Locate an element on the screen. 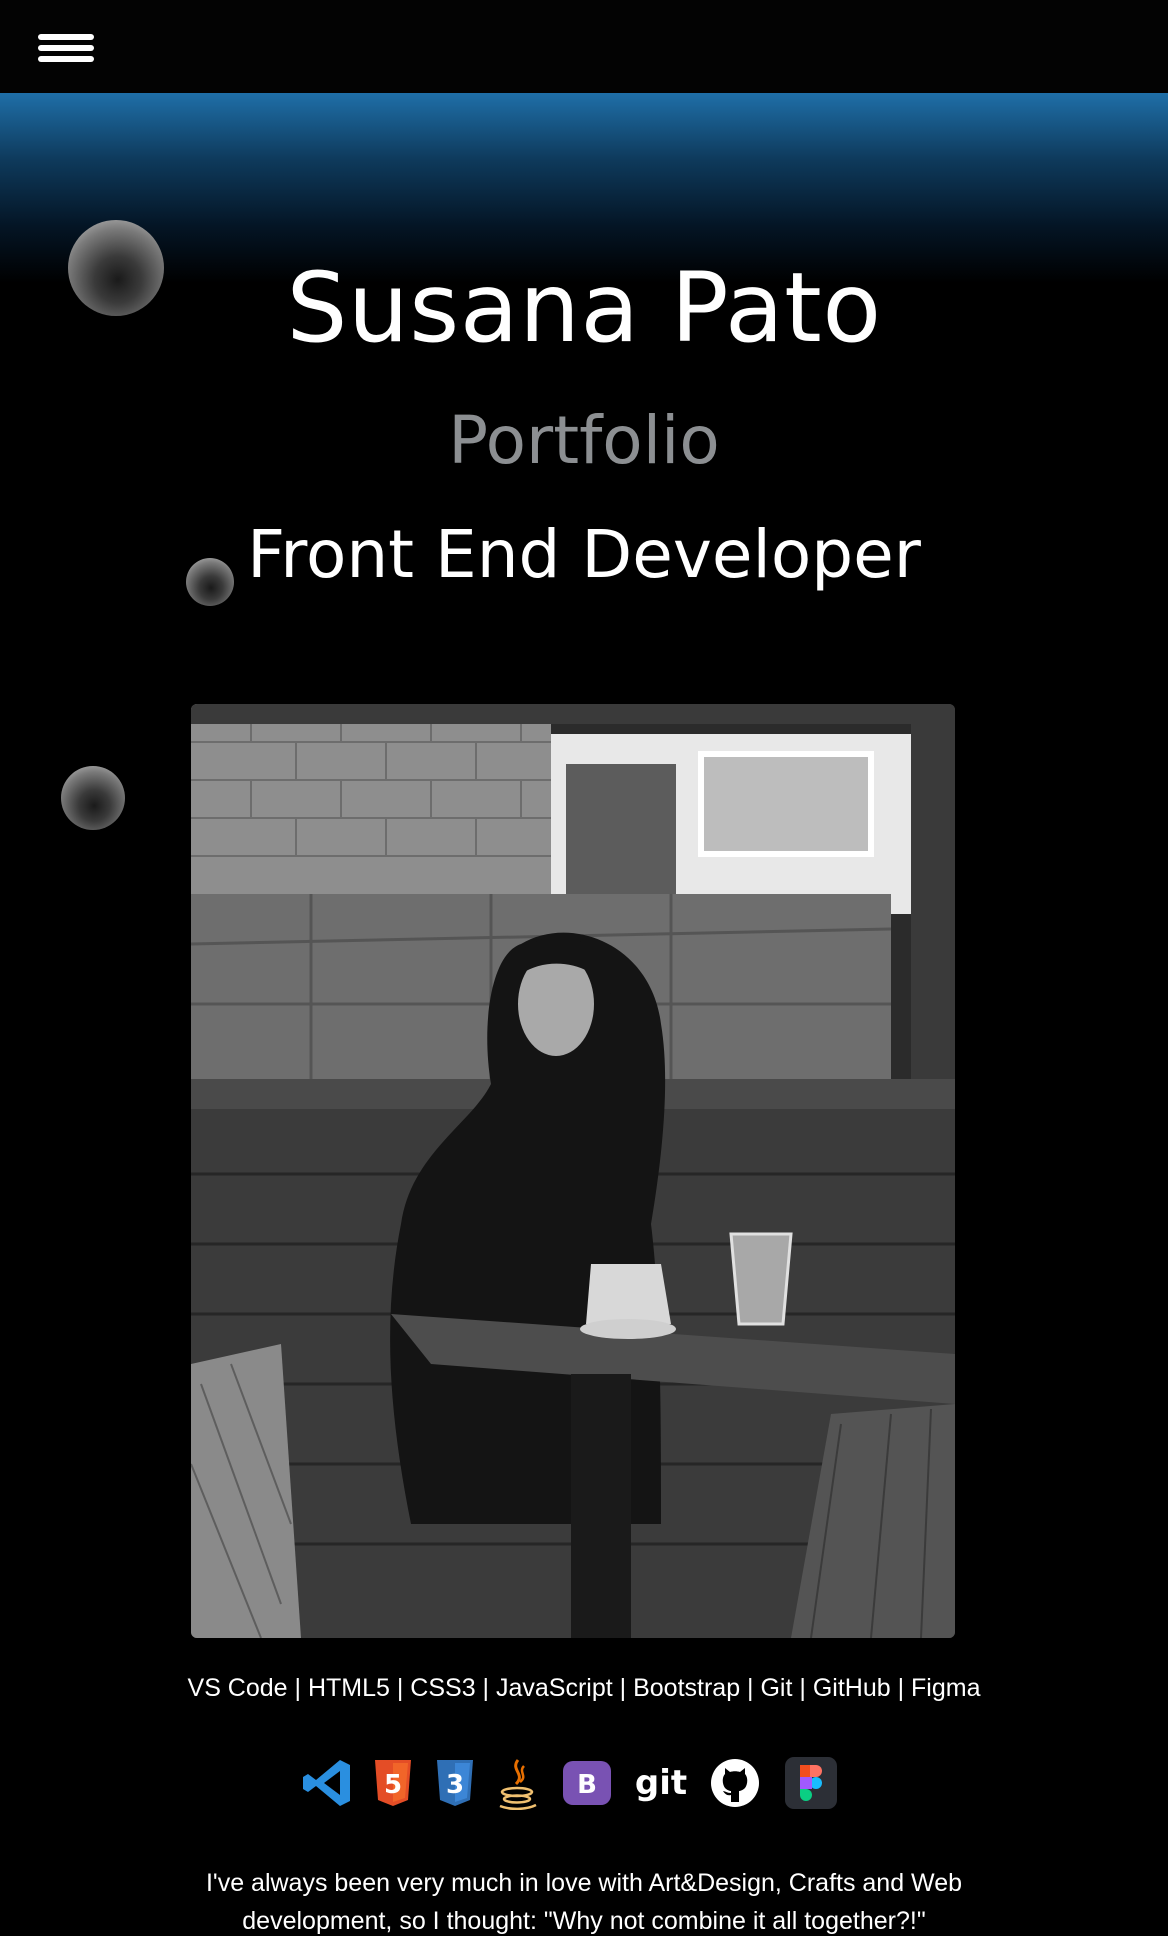  bootstrap-icon: B is located at coordinates (587, 1783).